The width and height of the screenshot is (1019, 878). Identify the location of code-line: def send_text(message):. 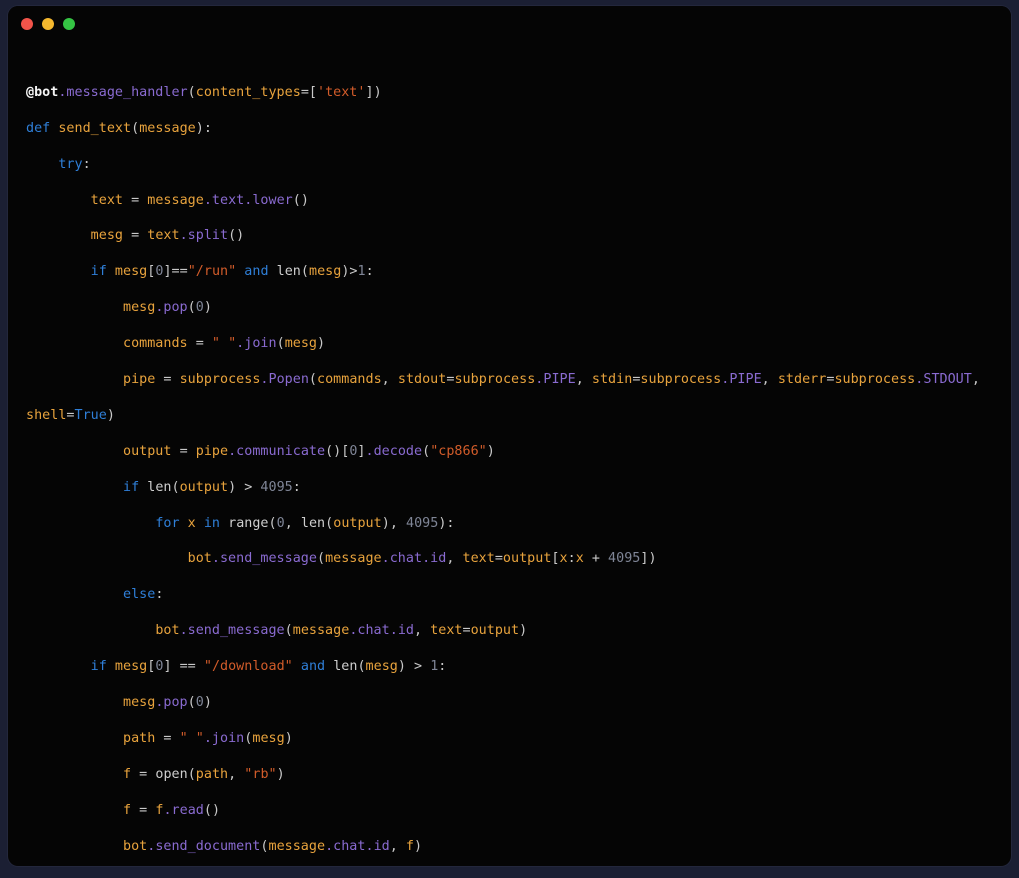
(119, 128).